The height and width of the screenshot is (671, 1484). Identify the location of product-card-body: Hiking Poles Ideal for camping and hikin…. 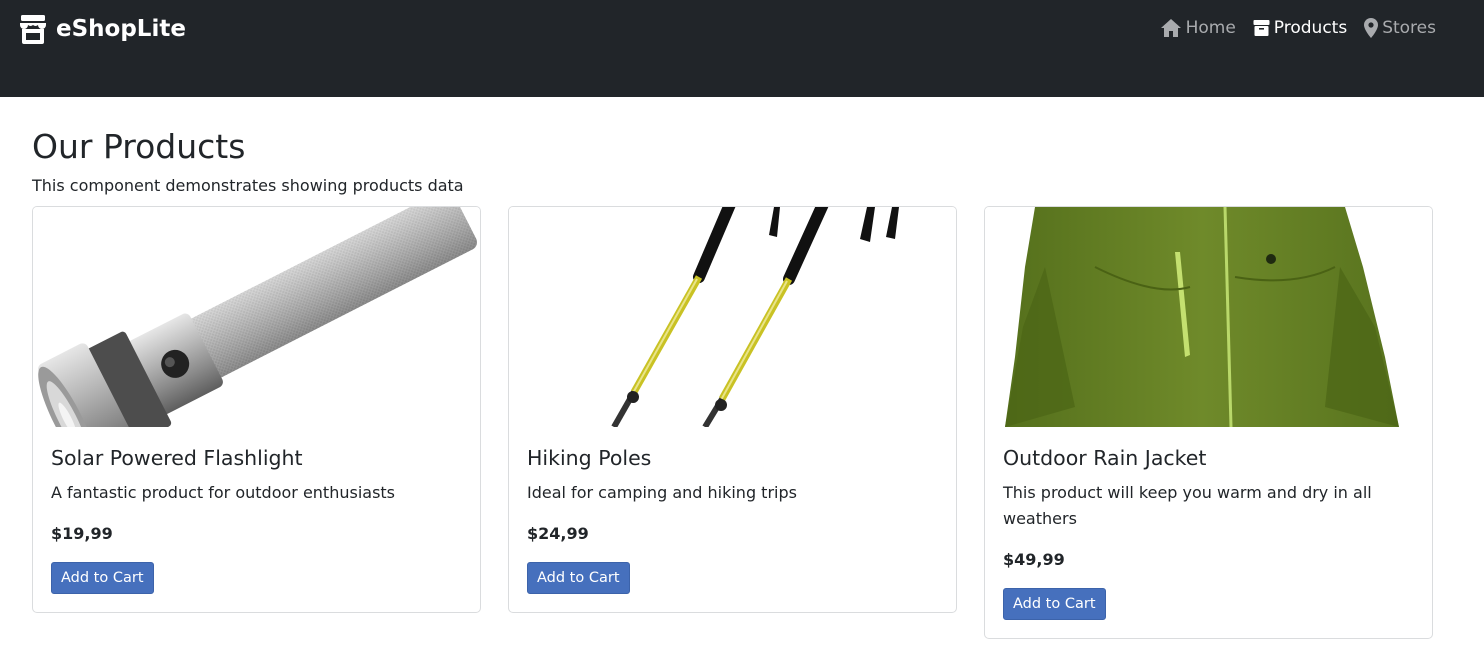
(732, 519).